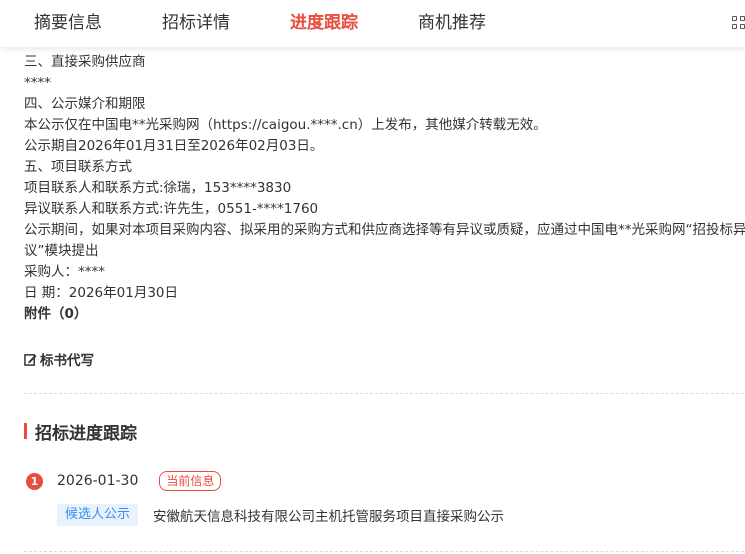 Image resolution: width=745 pixels, height=554 pixels. I want to click on tab-details: 招标详情, so click(196, 23).